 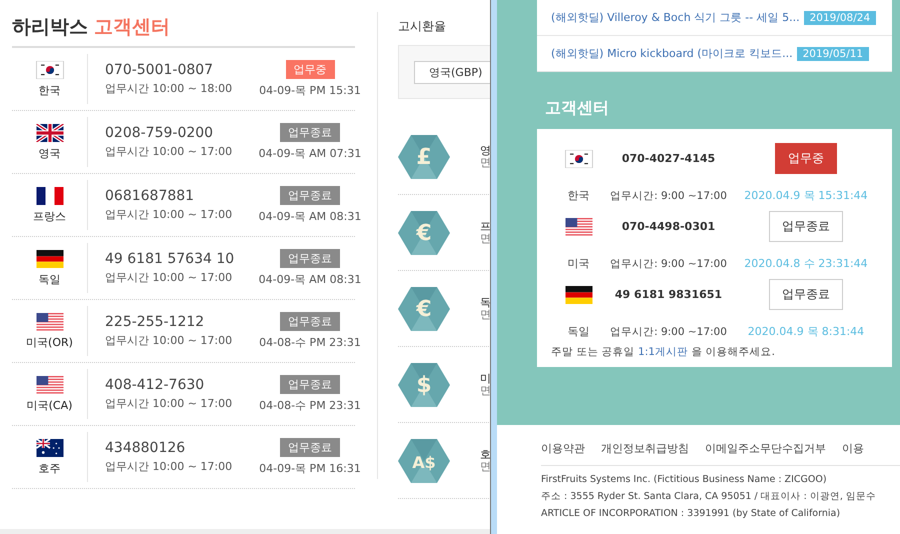 I want to click on footer-link: 개인정보취급방침, so click(x=645, y=448).